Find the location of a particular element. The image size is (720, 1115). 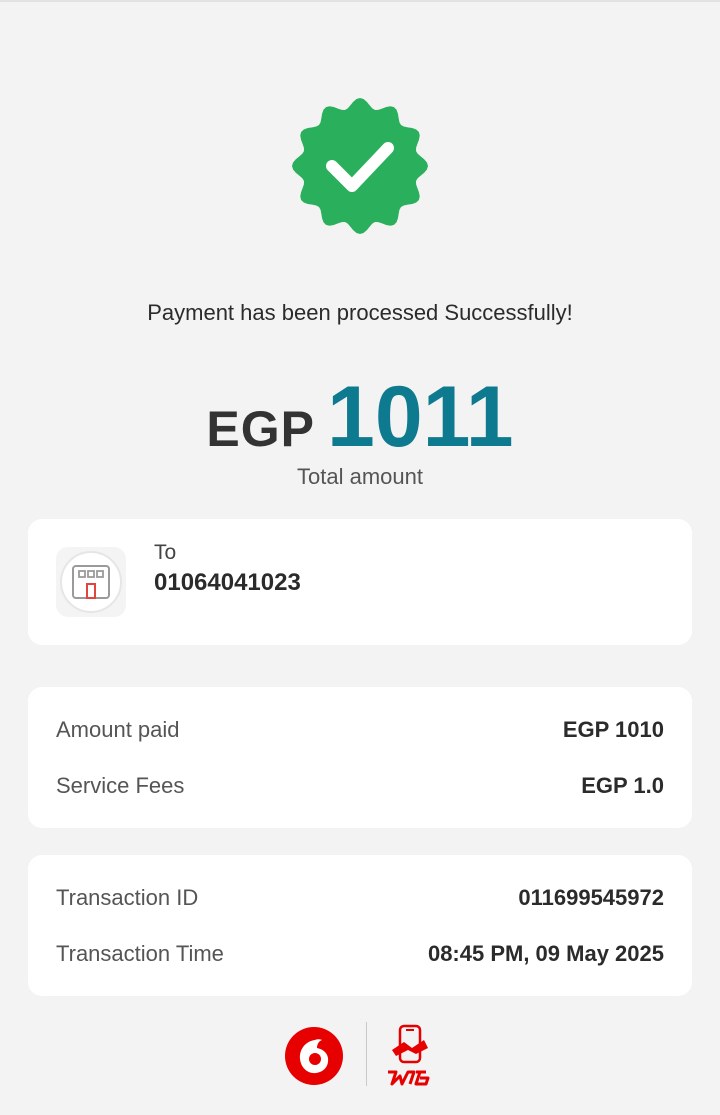

service-fees-label: Service Fees is located at coordinates (120, 785).